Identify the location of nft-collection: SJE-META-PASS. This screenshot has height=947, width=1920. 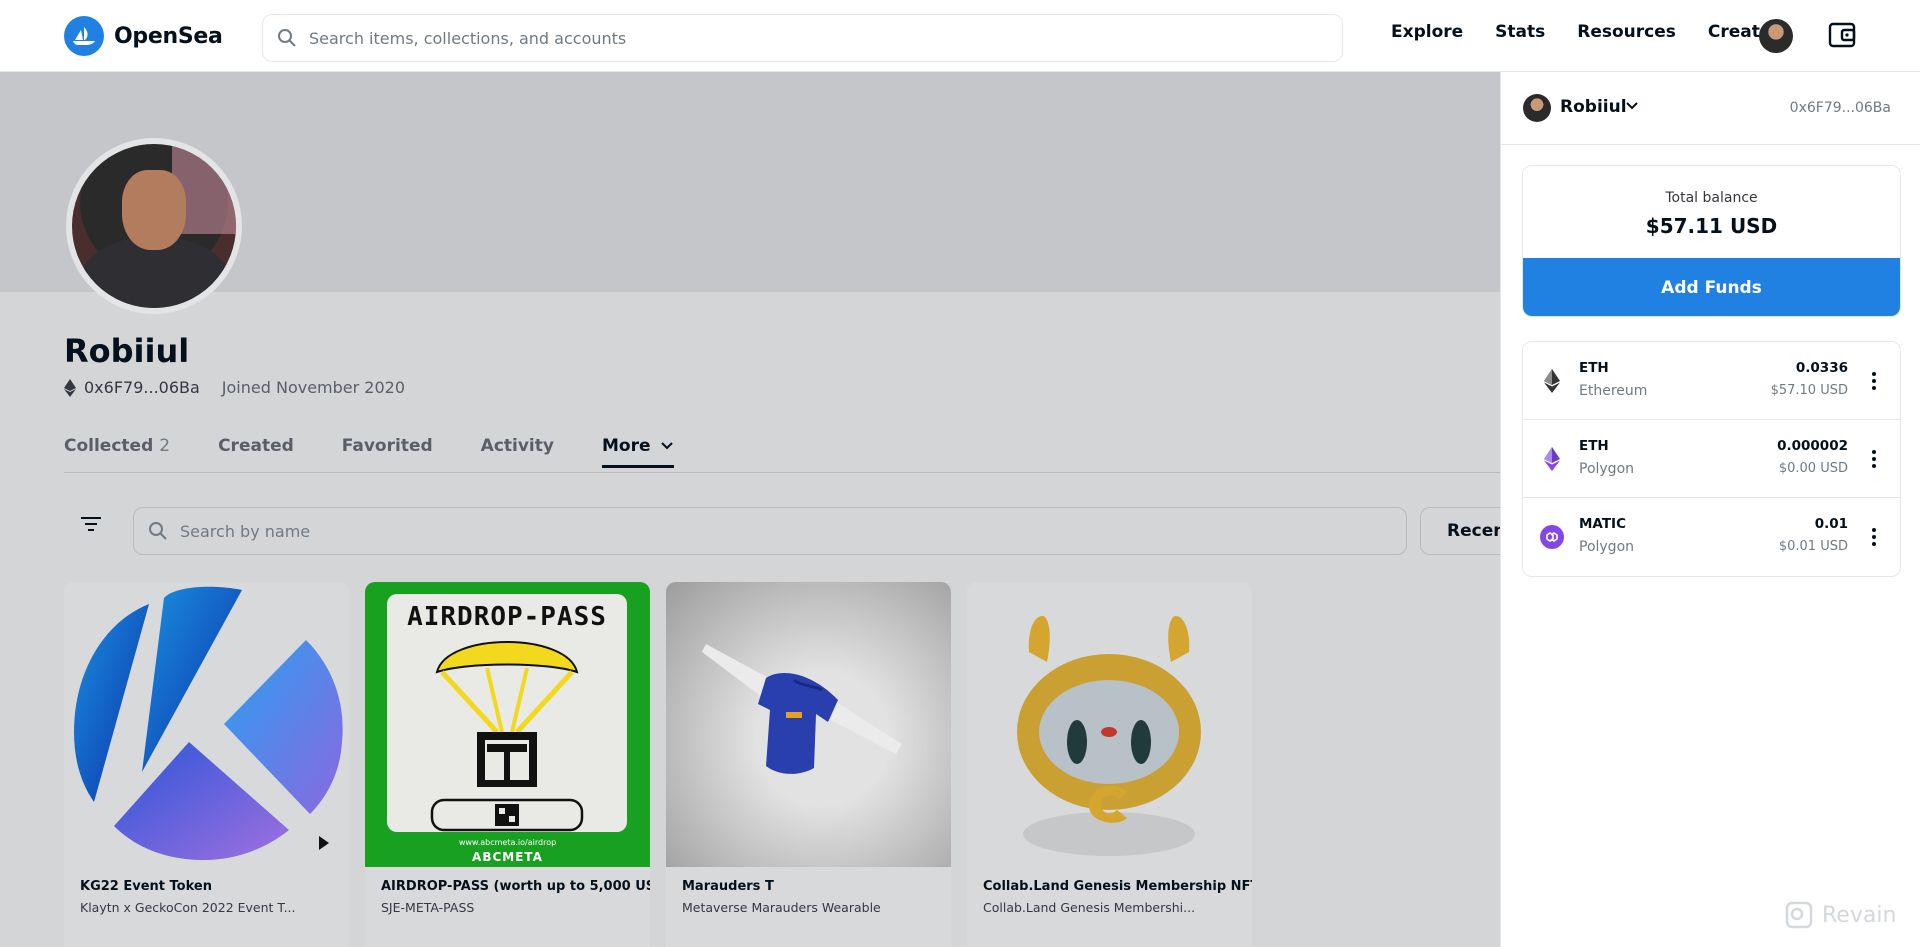
(427, 907).